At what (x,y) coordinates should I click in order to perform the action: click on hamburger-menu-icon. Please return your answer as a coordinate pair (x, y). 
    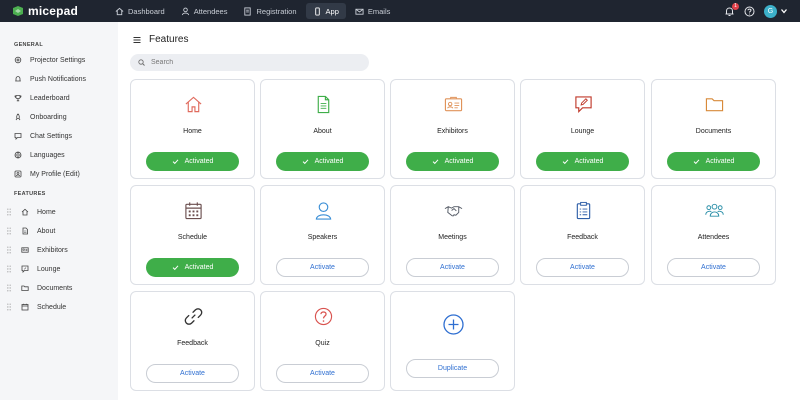
    Looking at the image, I should click on (137, 40).